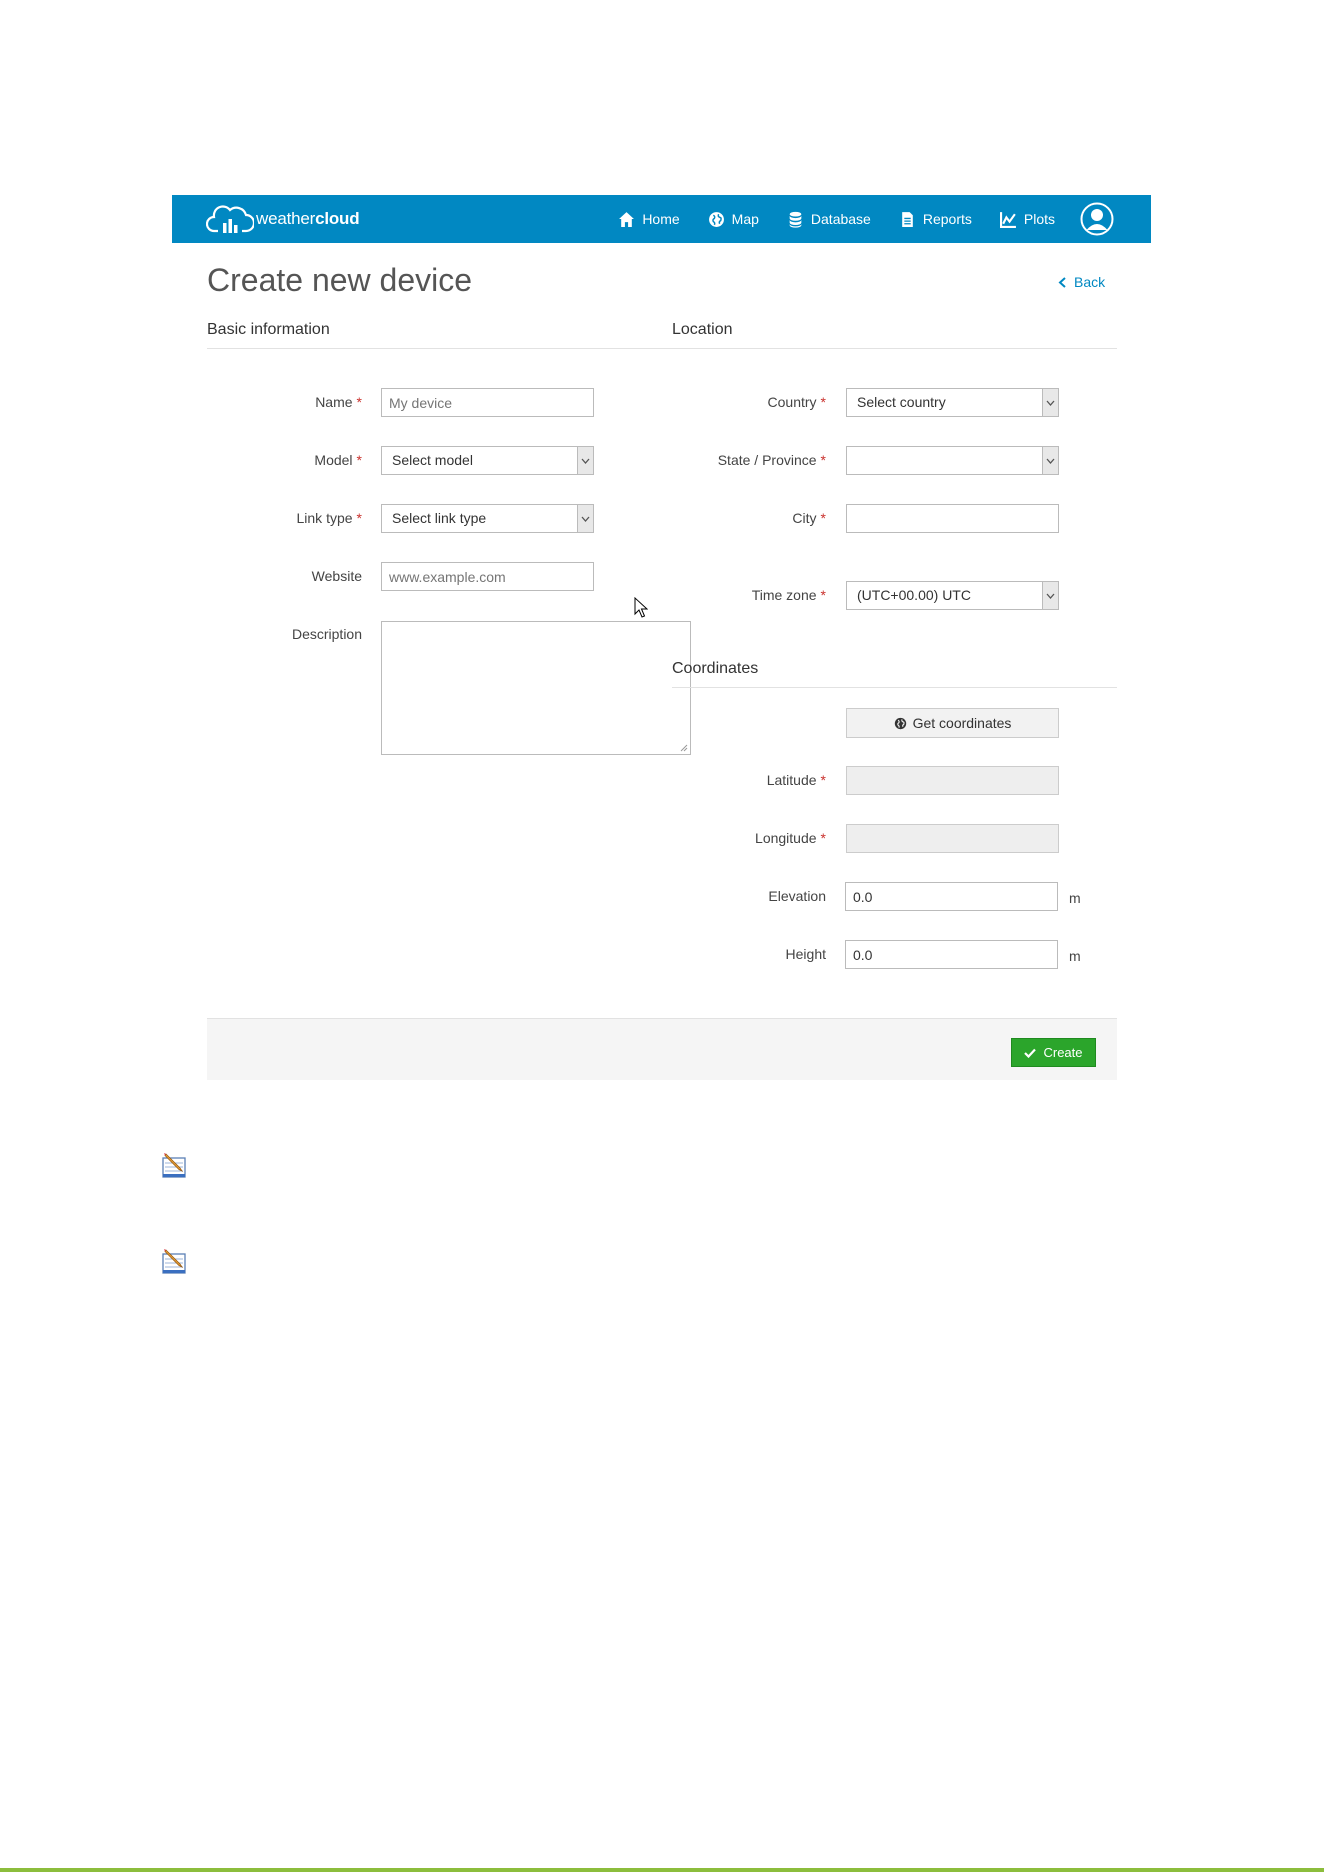 This screenshot has height=1872, width=1324. Describe the element at coordinates (952, 780) in the screenshot. I see `latitude-input` at that location.